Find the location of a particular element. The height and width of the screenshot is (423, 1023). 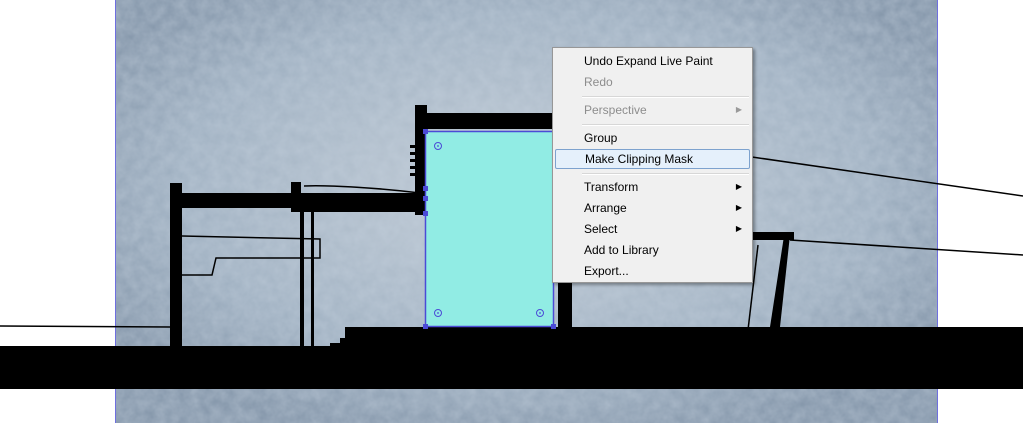

menu-item-group: Group is located at coordinates (652, 138).